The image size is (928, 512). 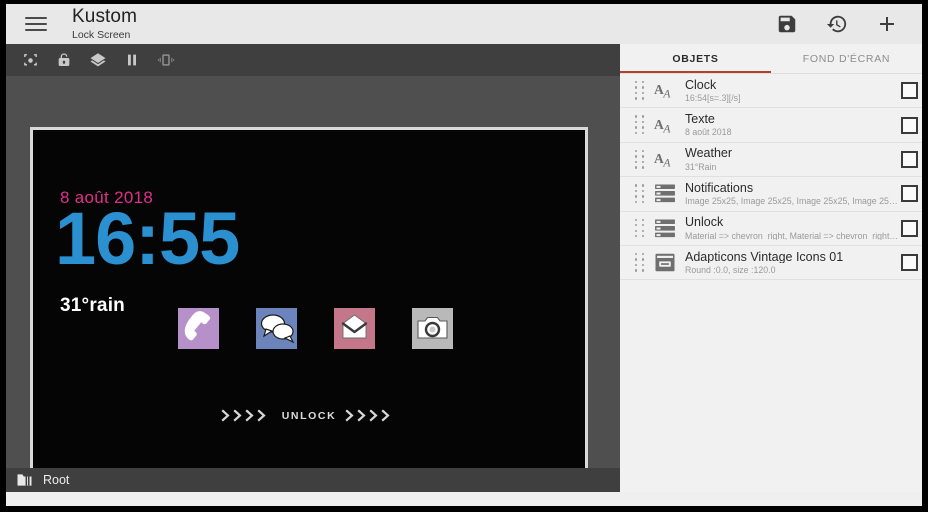 I want to click on app-subtitle: Lock Screen, so click(x=101, y=35).